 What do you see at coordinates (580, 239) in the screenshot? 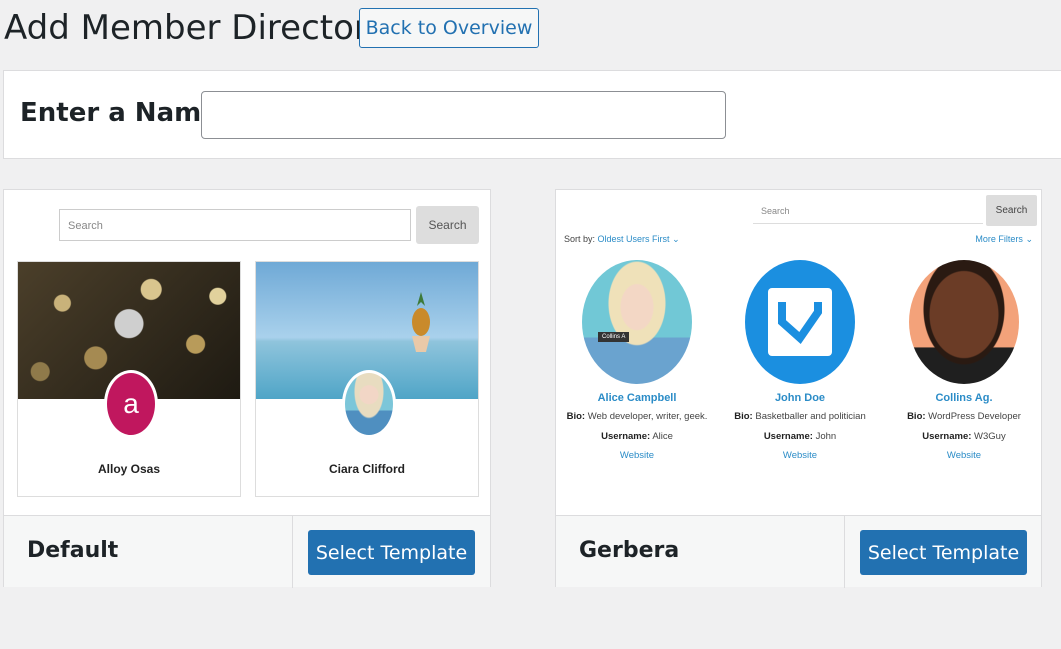
I see `sort-label: Sort by:` at bounding box center [580, 239].